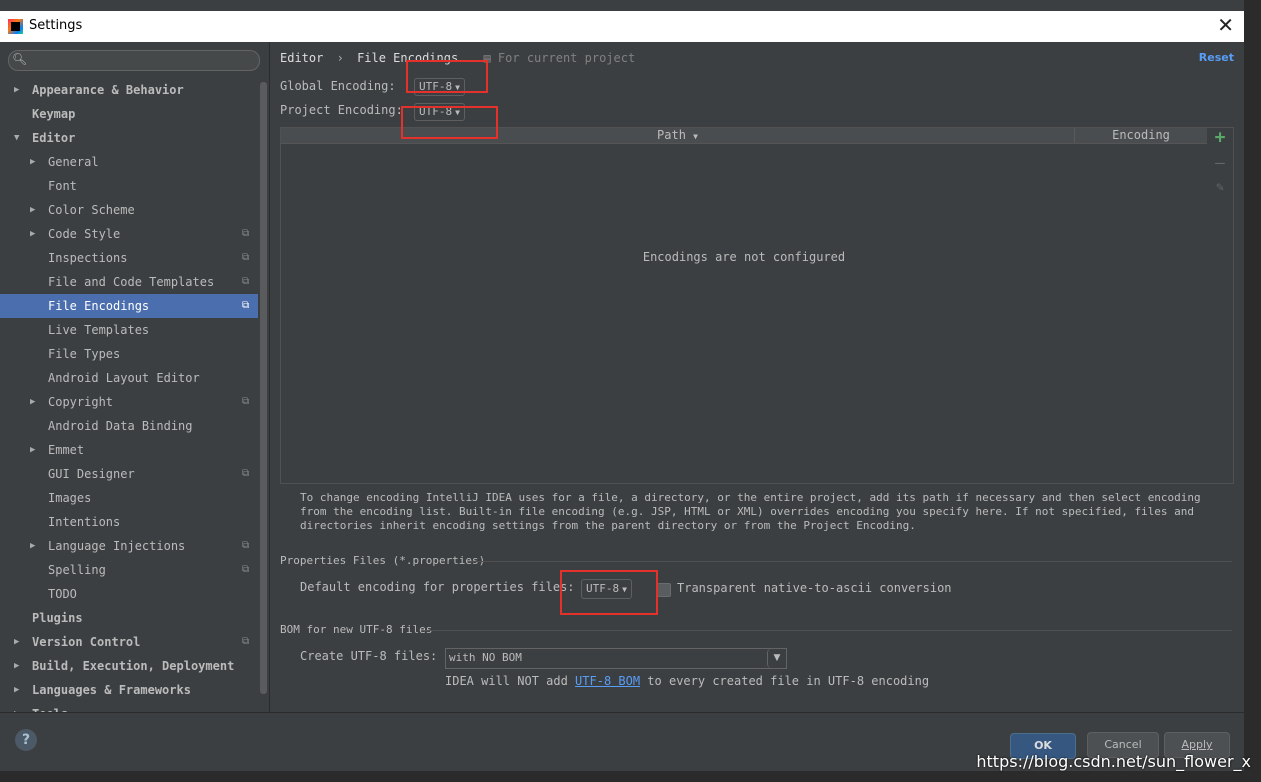  What do you see at coordinates (609, 592) in the screenshot?
I see `annotation-box-properties-encoding` at bounding box center [609, 592].